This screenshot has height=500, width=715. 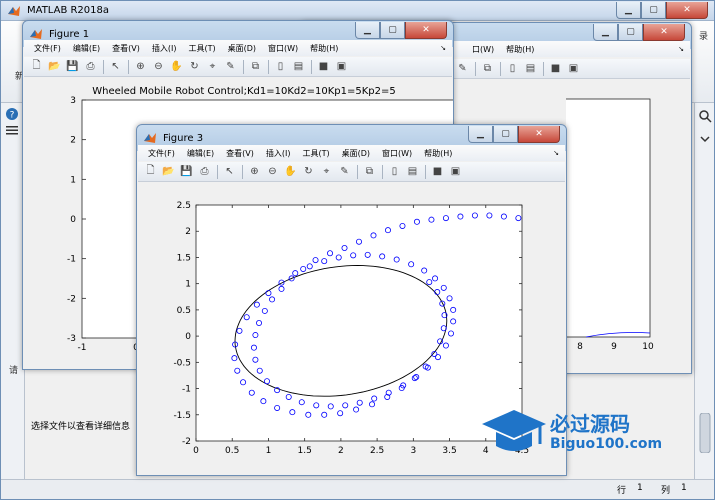 I want to click on figure1-zoom-out-icon: ⊖, so click(x=158, y=67).